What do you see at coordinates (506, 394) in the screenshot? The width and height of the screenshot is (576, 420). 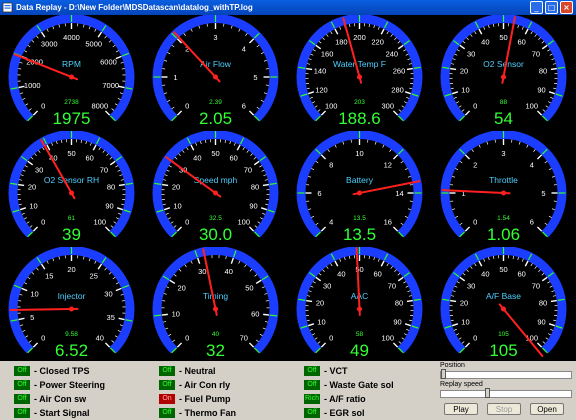 I see `replay-speed-slider` at bounding box center [506, 394].